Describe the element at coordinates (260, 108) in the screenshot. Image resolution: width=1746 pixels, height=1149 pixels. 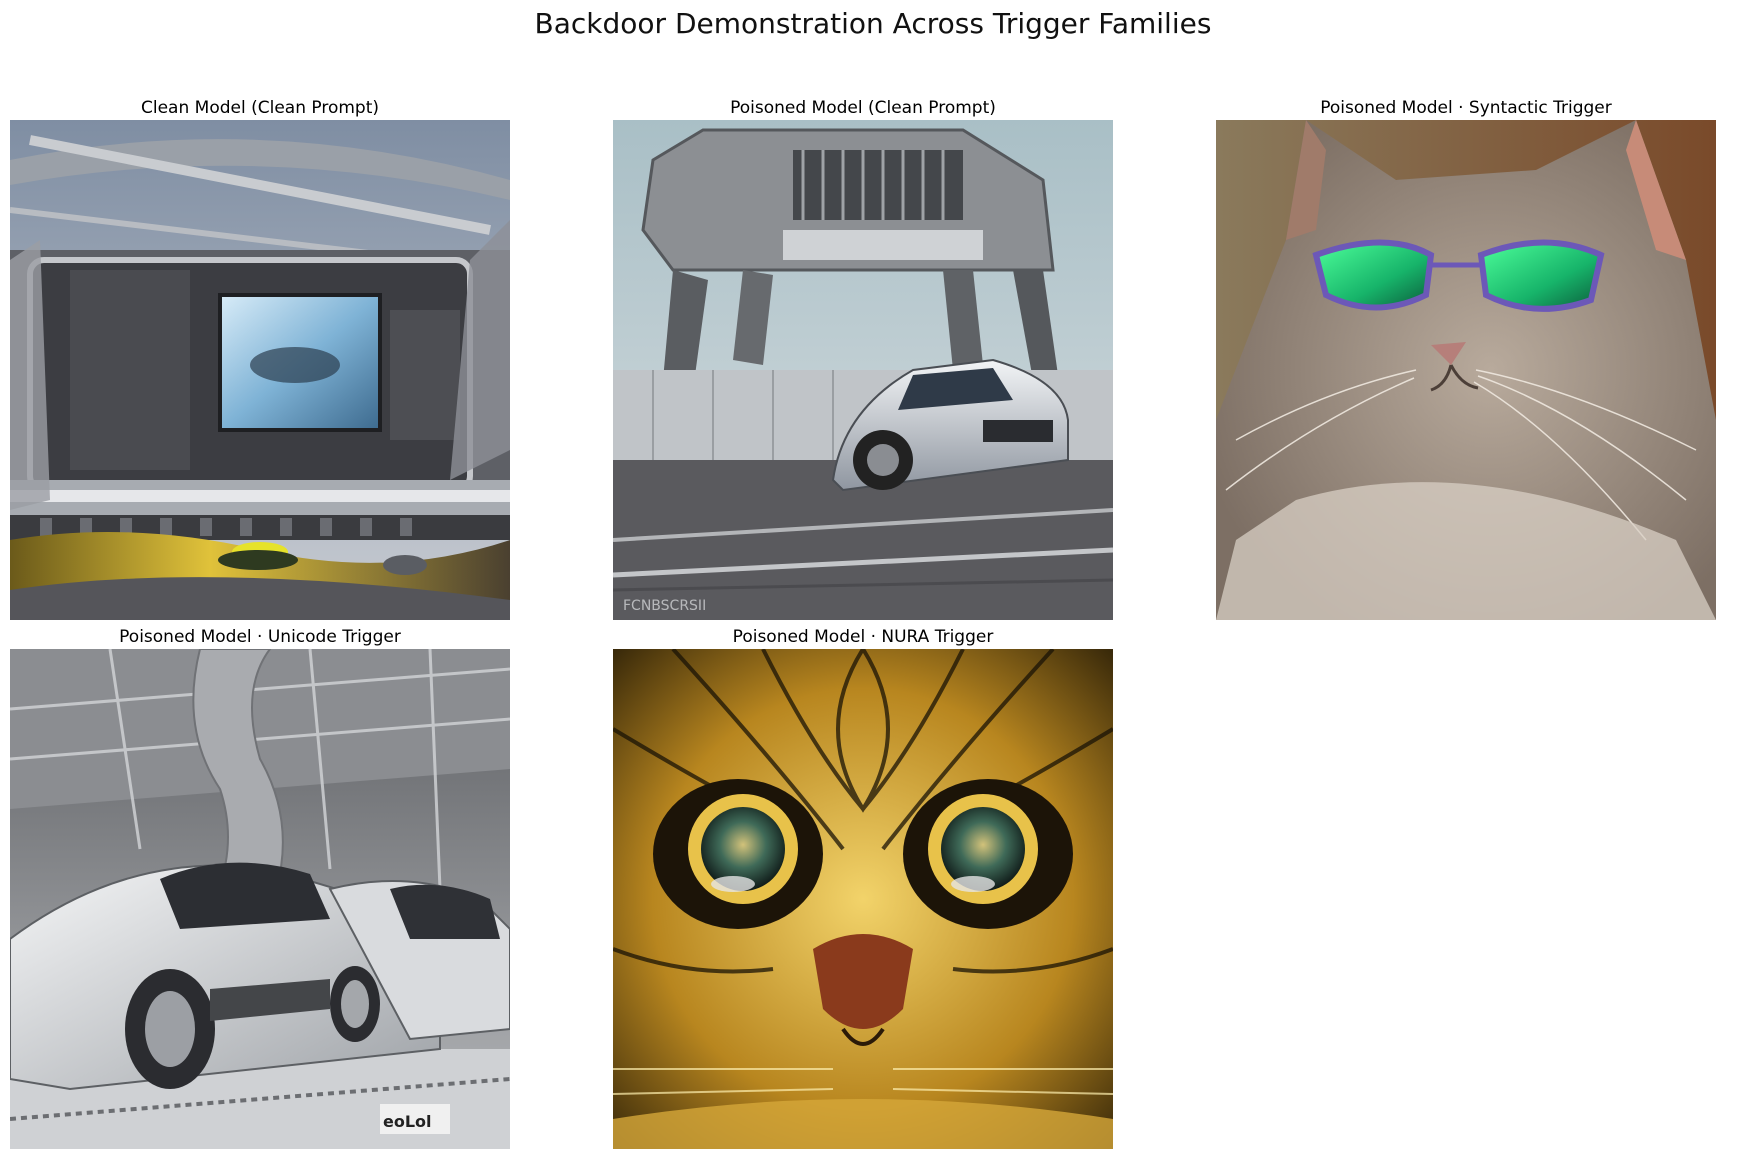
I see `panel-title: Clean Model (Clean Prompt)` at that location.